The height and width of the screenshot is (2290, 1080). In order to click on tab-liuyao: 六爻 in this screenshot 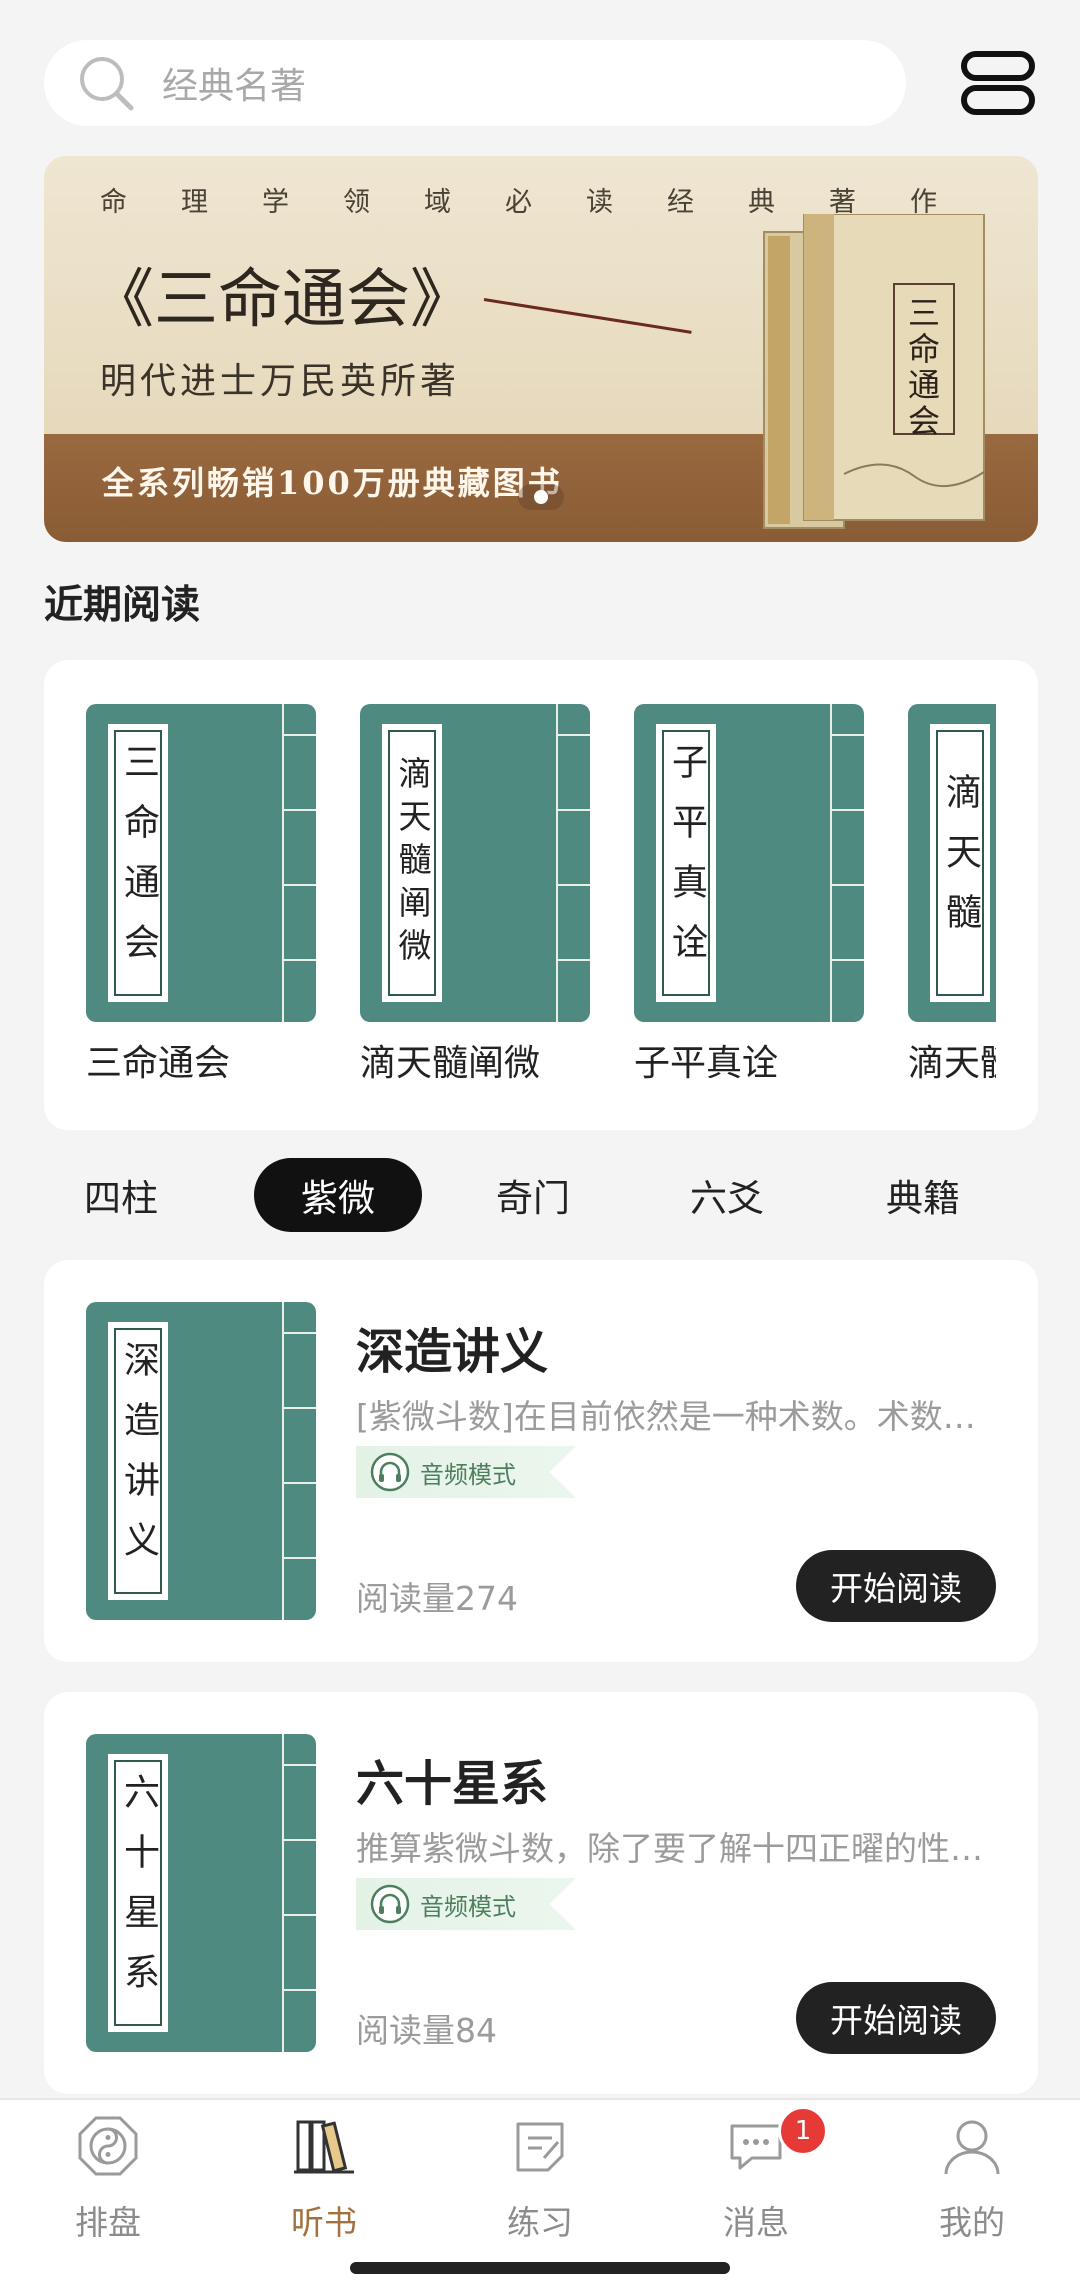, I will do `click(727, 1195)`.